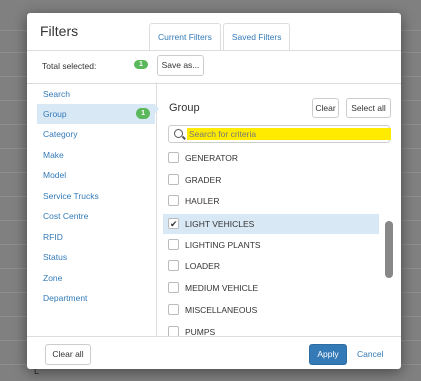 Image resolution: width=421 pixels, height=381 pixels. I want to click on list-item: LIGHT VEHICLES, so click(271, 224).